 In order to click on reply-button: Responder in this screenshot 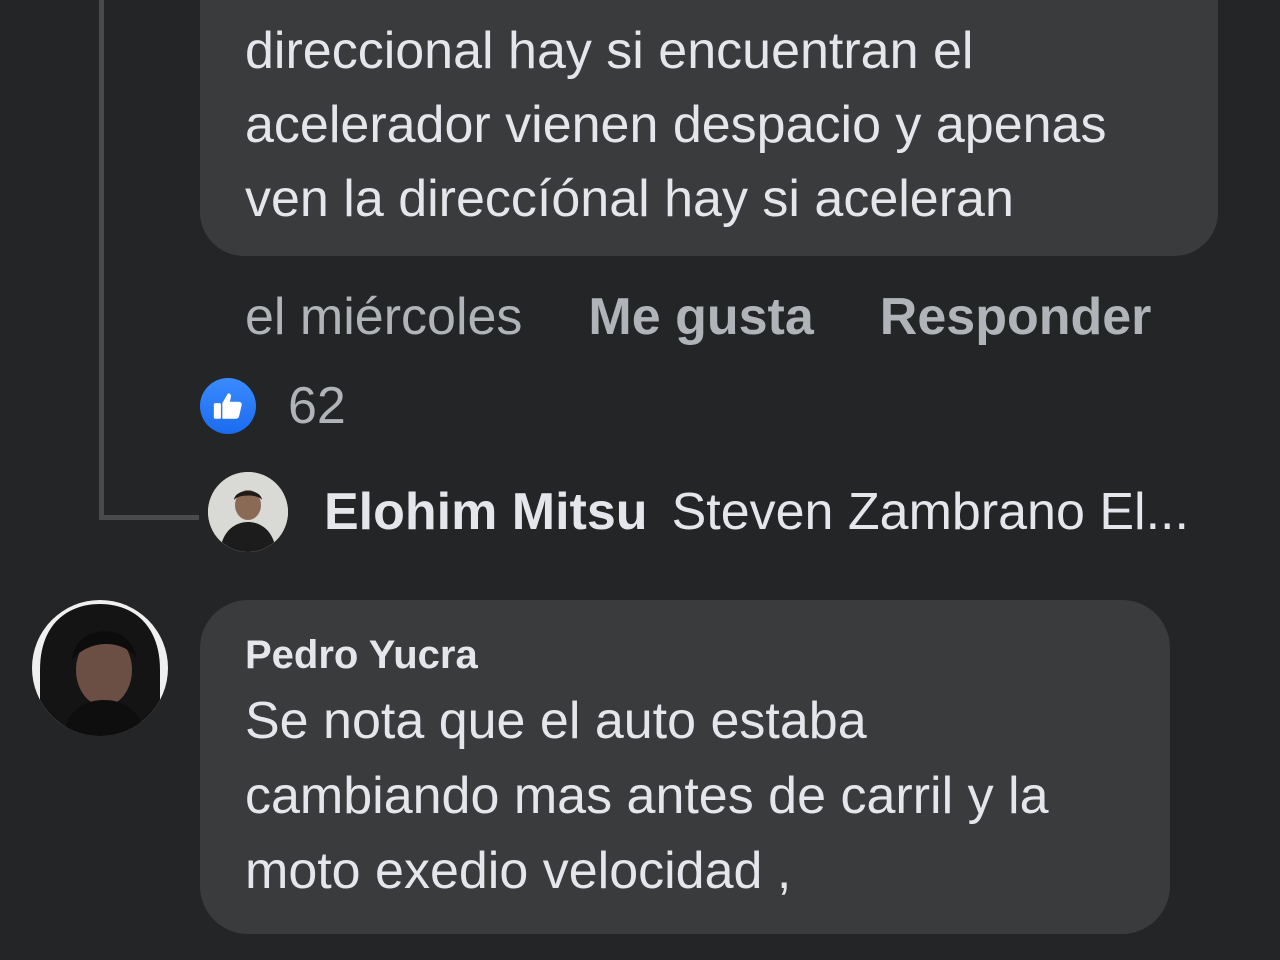, I will do `click(1016, 317)`.